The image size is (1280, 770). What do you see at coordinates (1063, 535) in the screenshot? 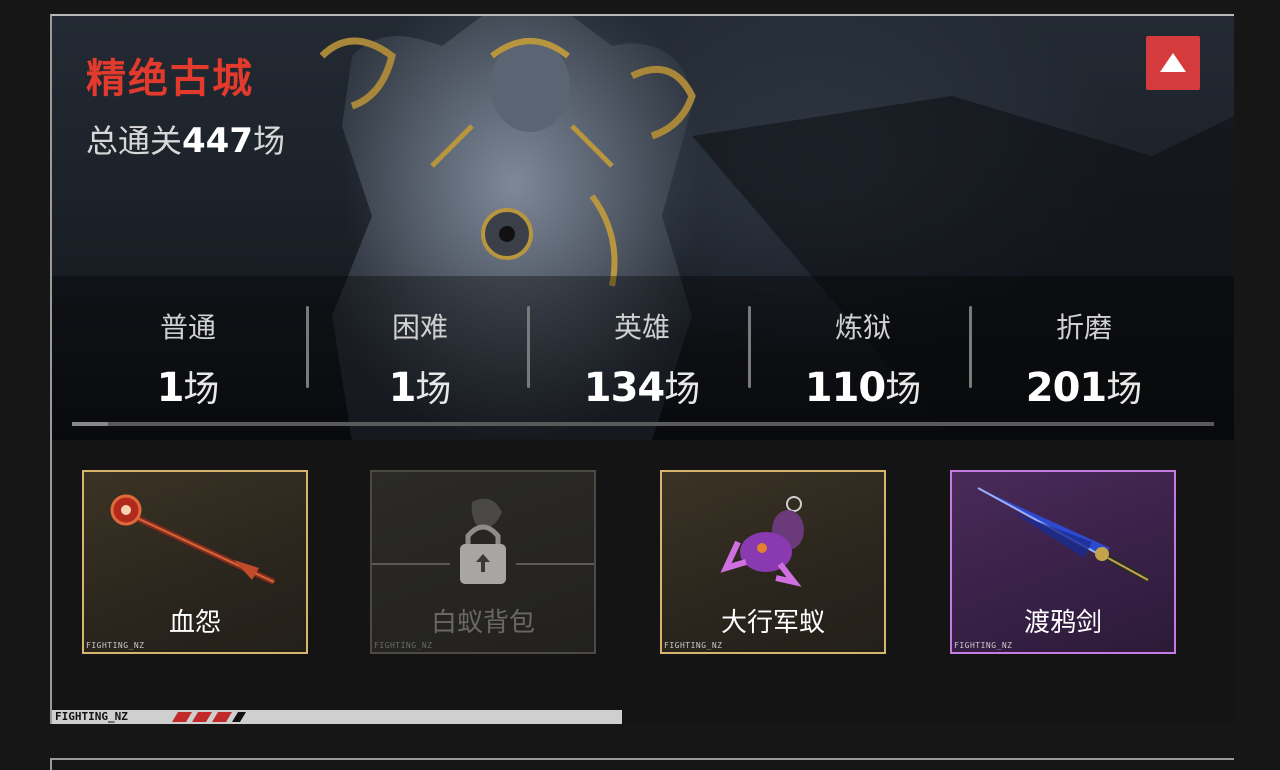
I see `sword-icon` at bounding box center [1063, 535].